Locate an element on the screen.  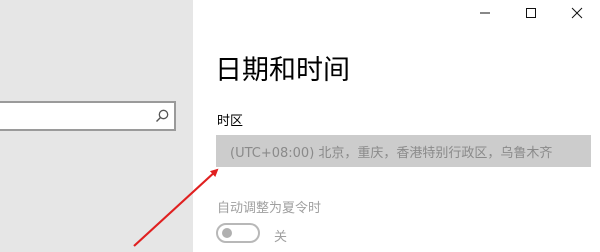
search-icon is located at coordinates (162, 116).